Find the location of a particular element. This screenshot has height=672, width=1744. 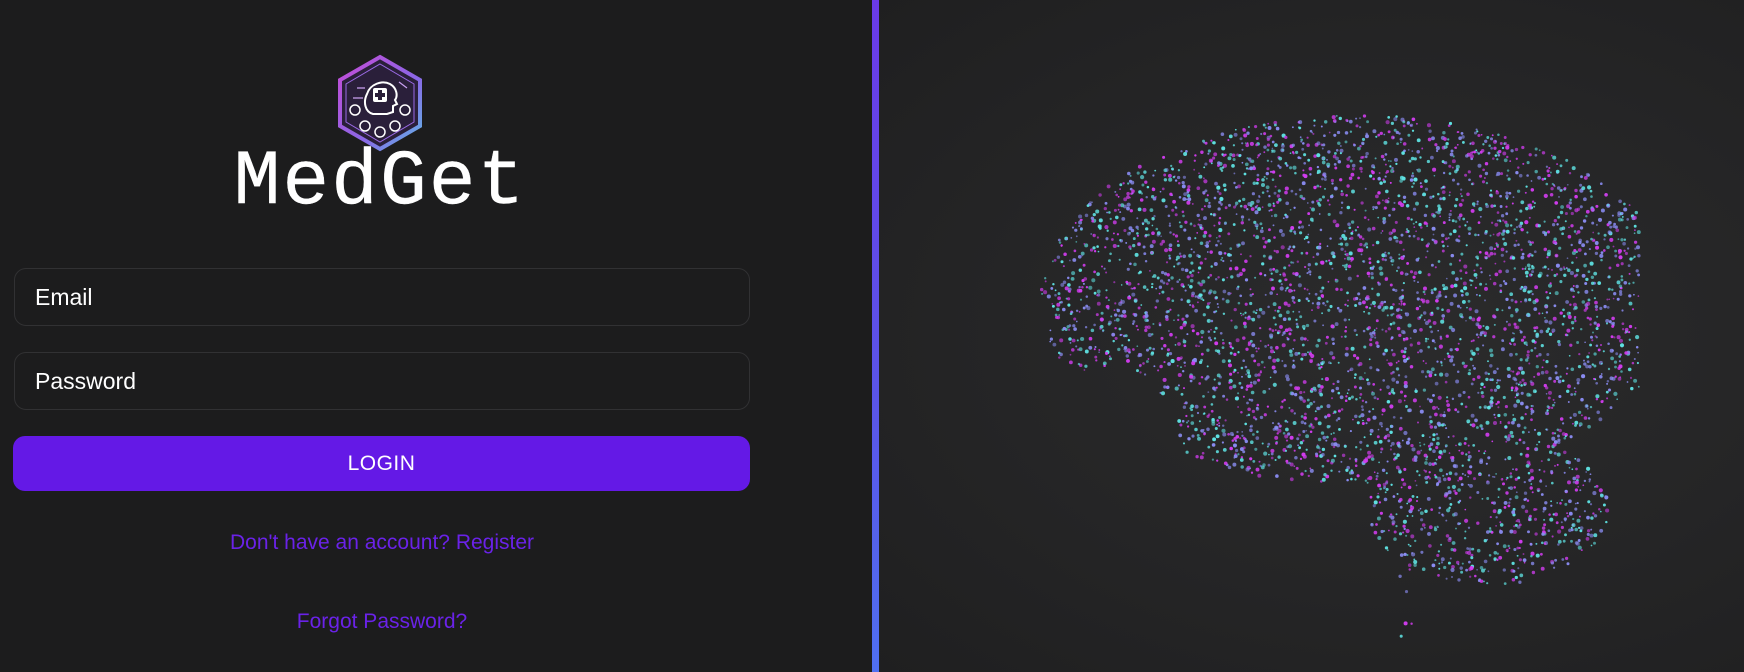

email-field is located at coordinates (382, 297).